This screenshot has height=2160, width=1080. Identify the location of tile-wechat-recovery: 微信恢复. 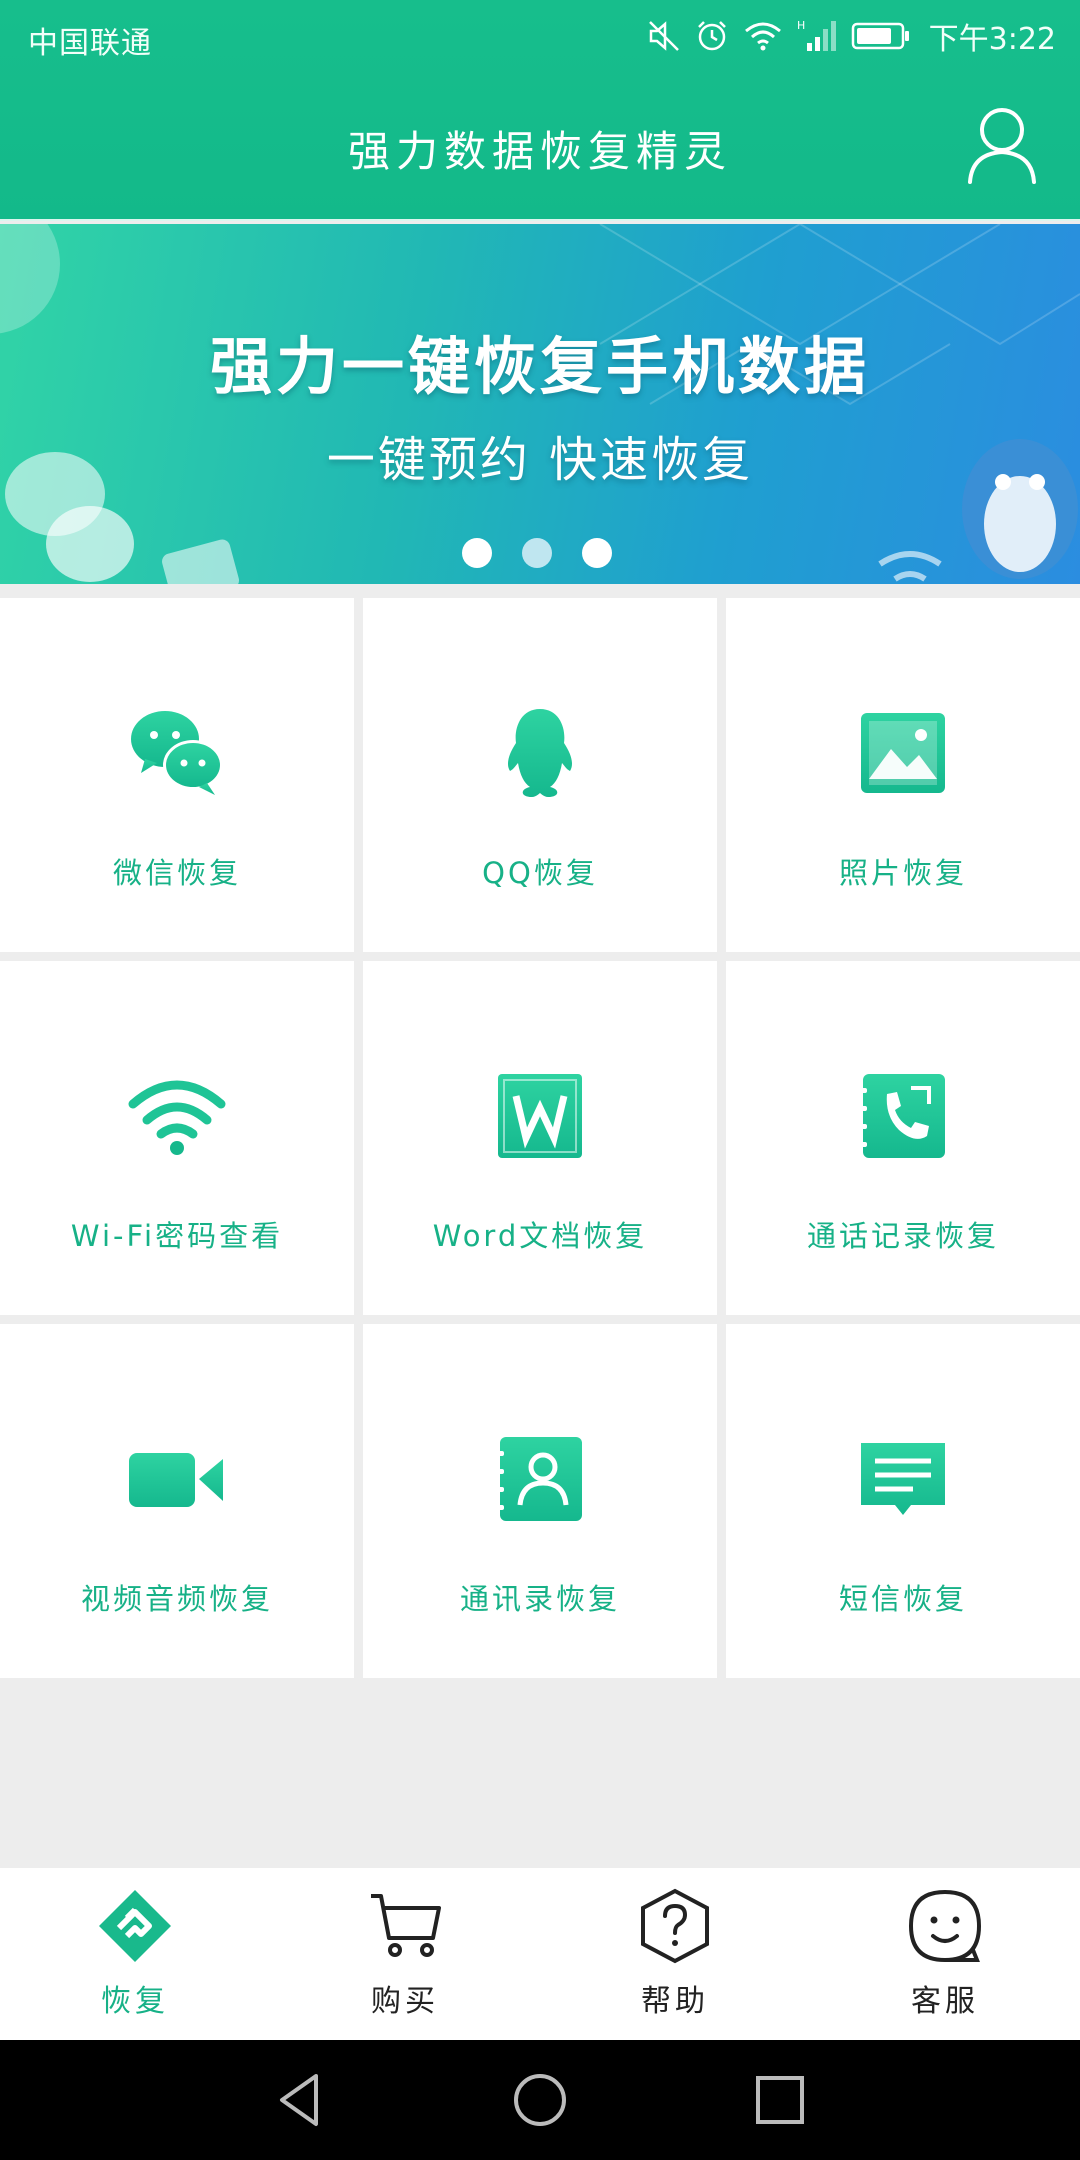
(177, 775).